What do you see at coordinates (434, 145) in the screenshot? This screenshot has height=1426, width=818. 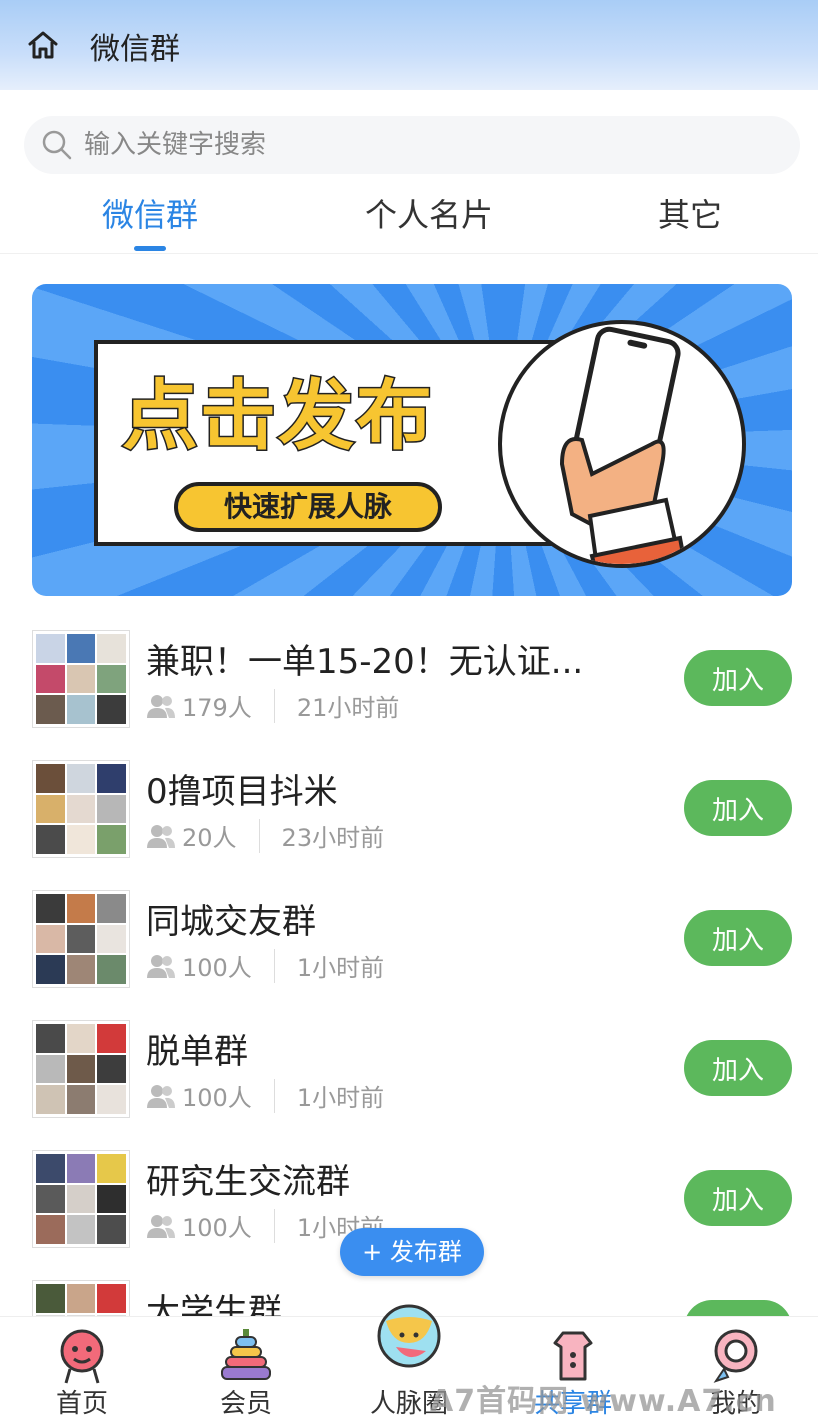 I see `search-input` at bounding box center [434, 145].